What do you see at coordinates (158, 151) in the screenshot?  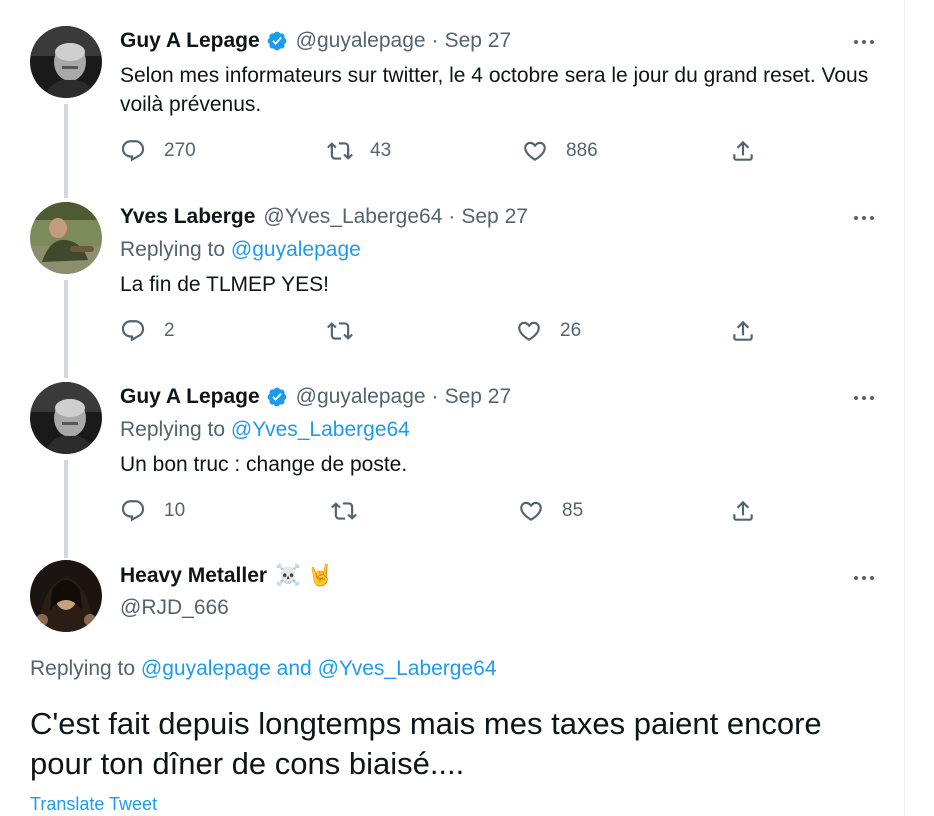 I see `reply-button: 270` at bounding box center [158, 151].